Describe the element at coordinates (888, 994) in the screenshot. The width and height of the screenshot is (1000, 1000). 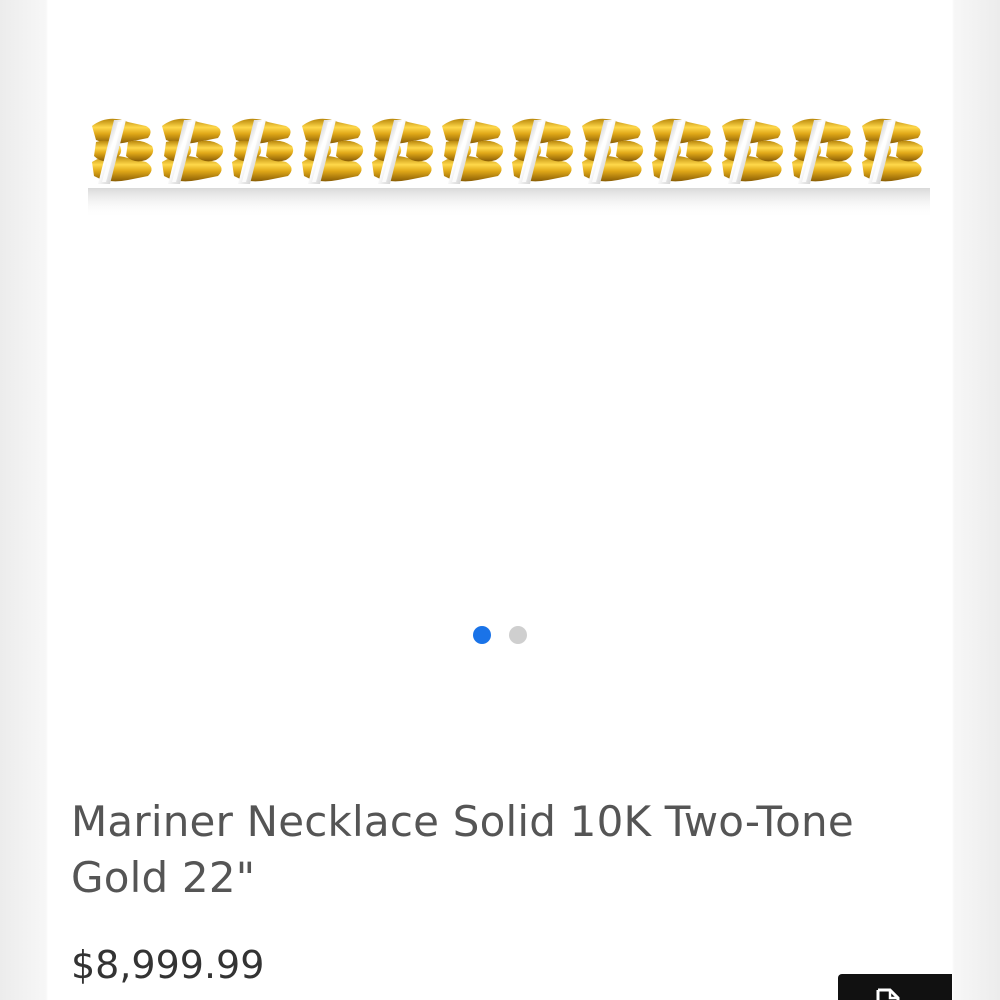
I see `document-icon` at that location.